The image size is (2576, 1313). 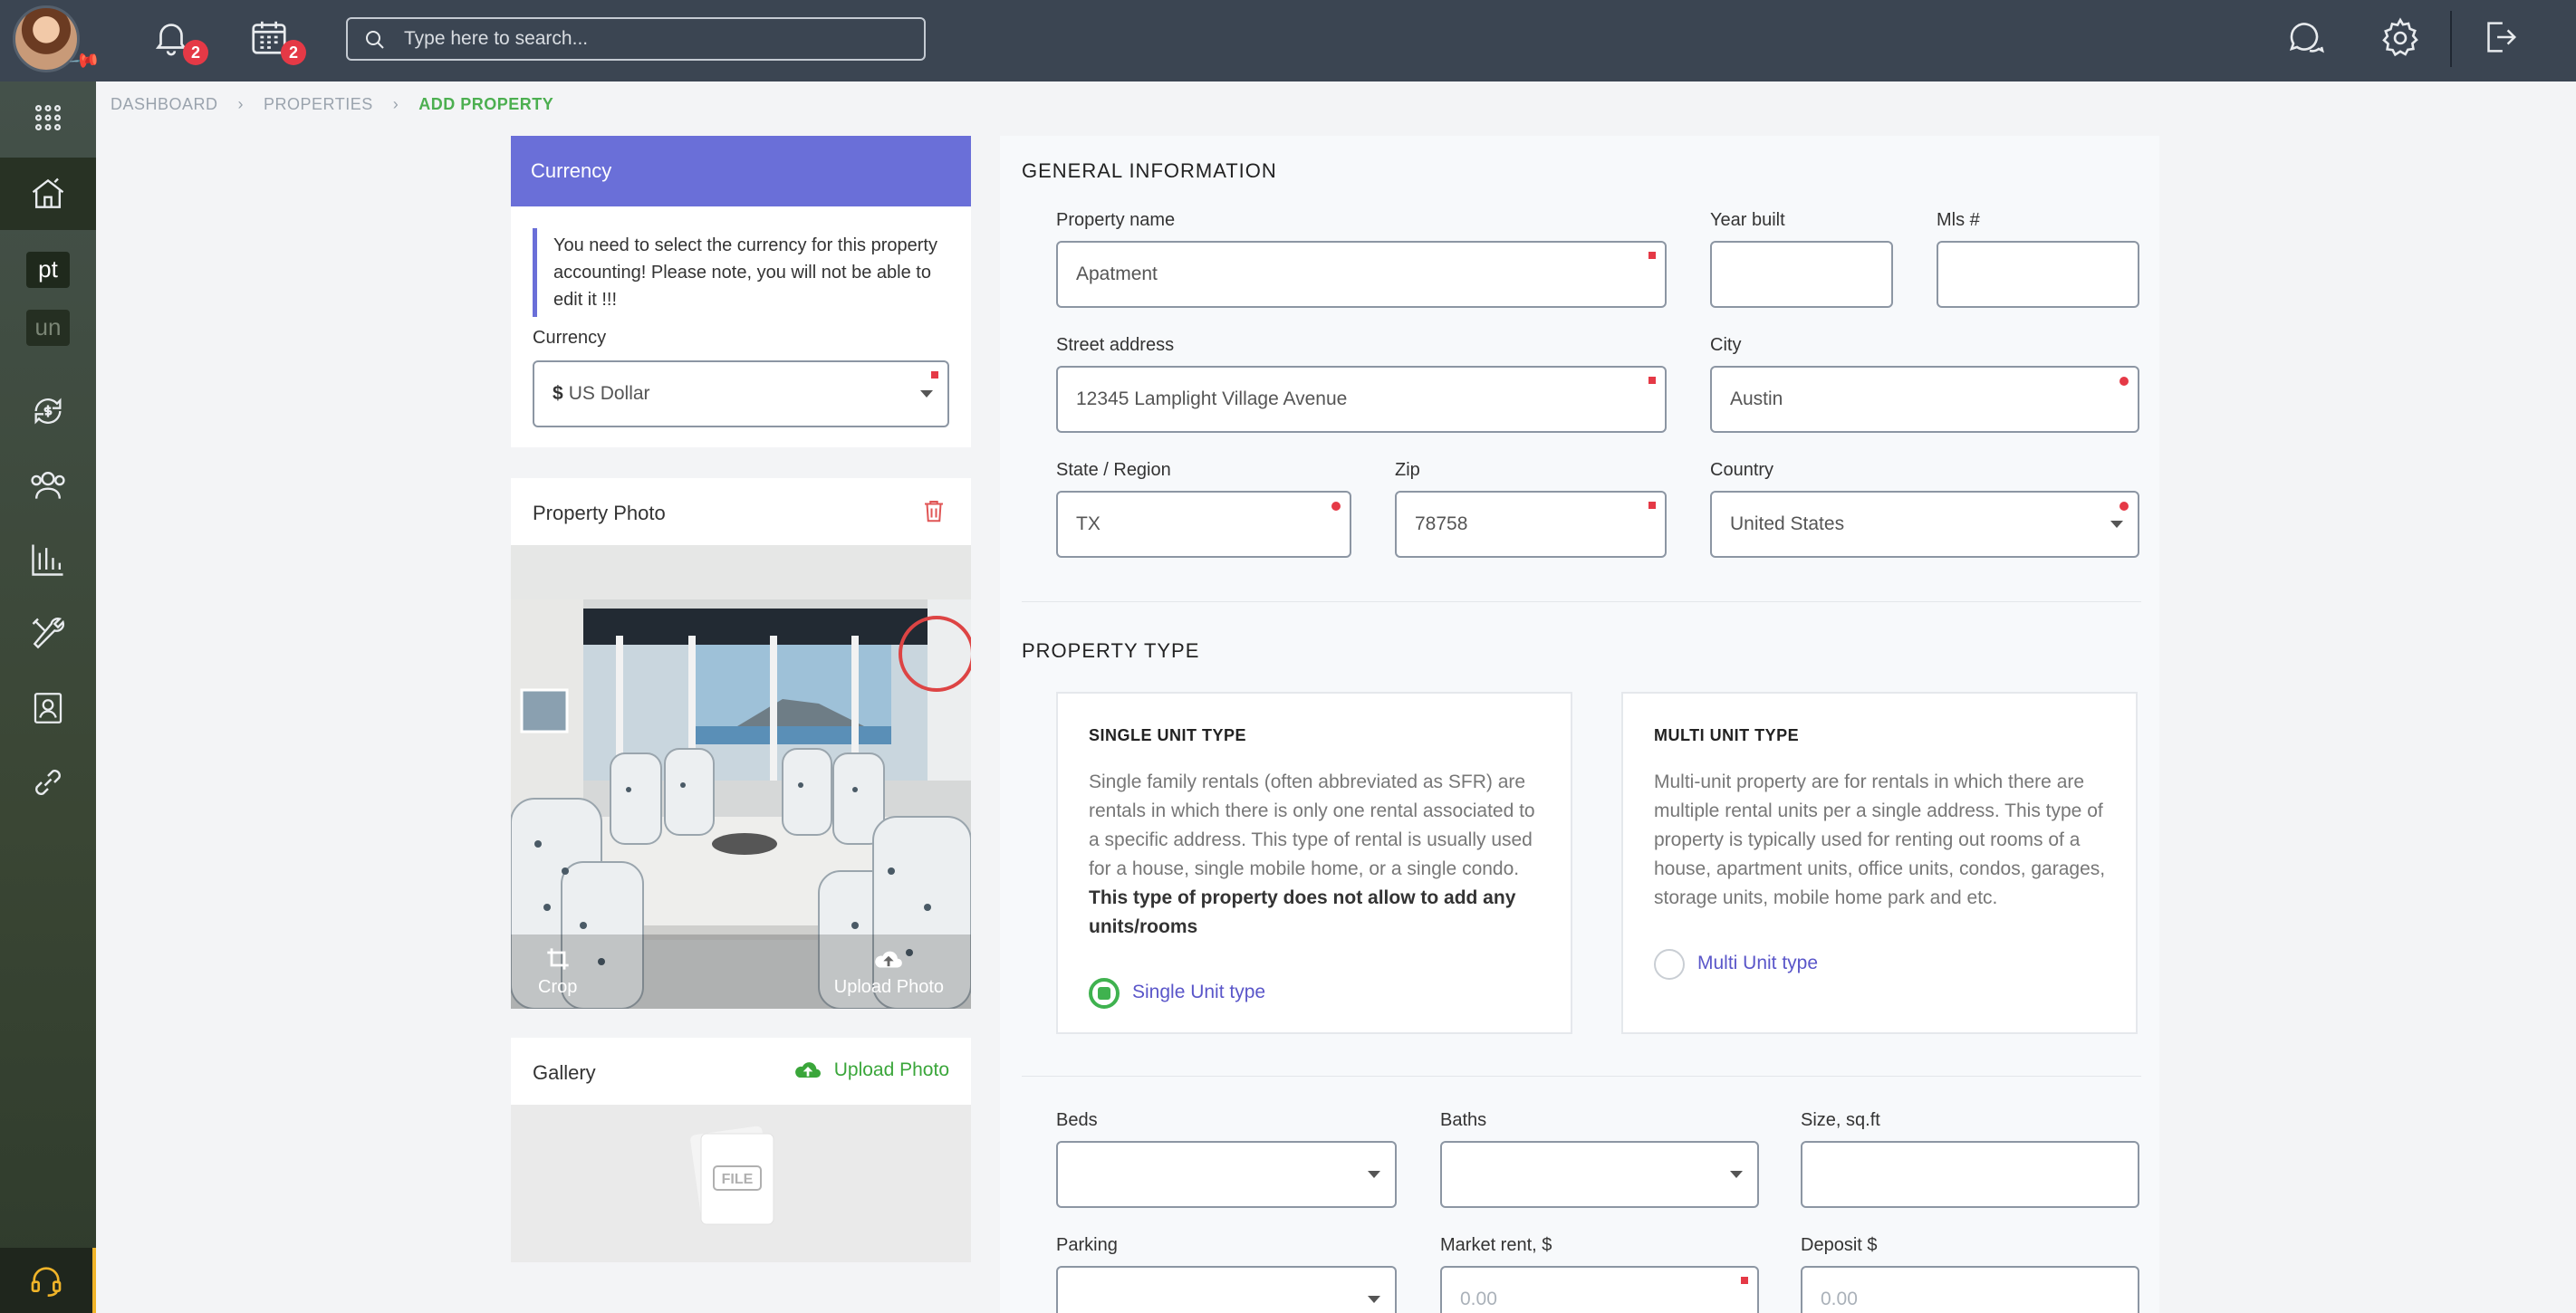 I want to click on dining-room-image, so click(x=741, y=777).